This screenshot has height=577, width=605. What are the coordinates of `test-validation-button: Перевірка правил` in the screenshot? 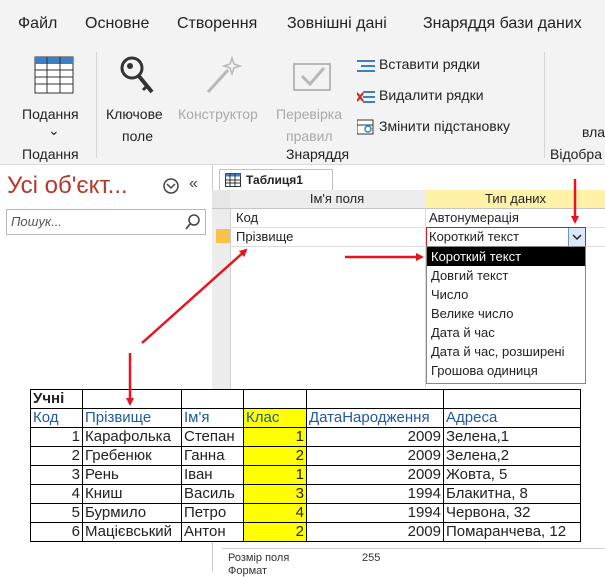 It's located at (312, 98).